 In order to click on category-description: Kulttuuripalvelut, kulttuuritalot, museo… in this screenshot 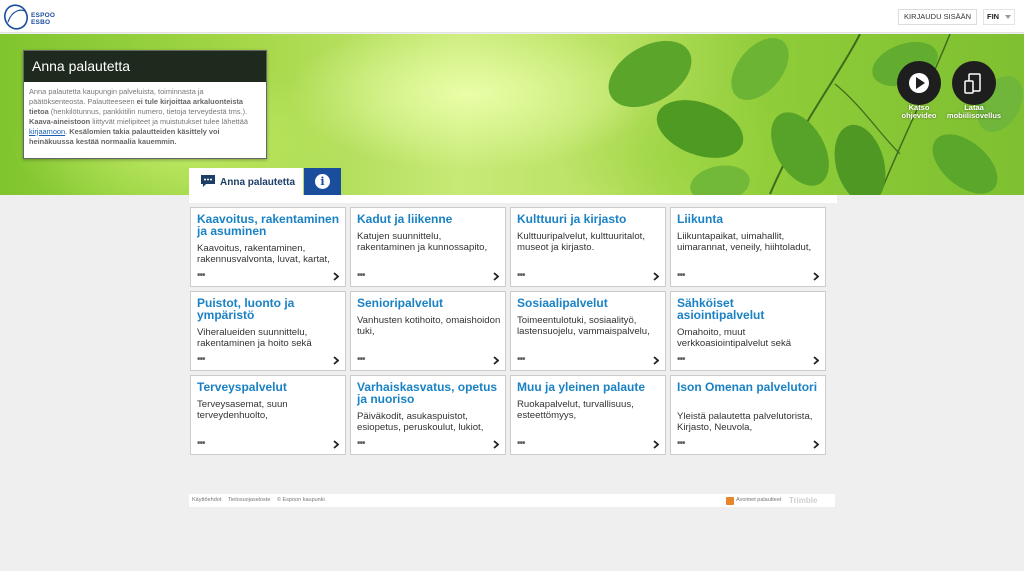, I will do `click(581, 242)`.